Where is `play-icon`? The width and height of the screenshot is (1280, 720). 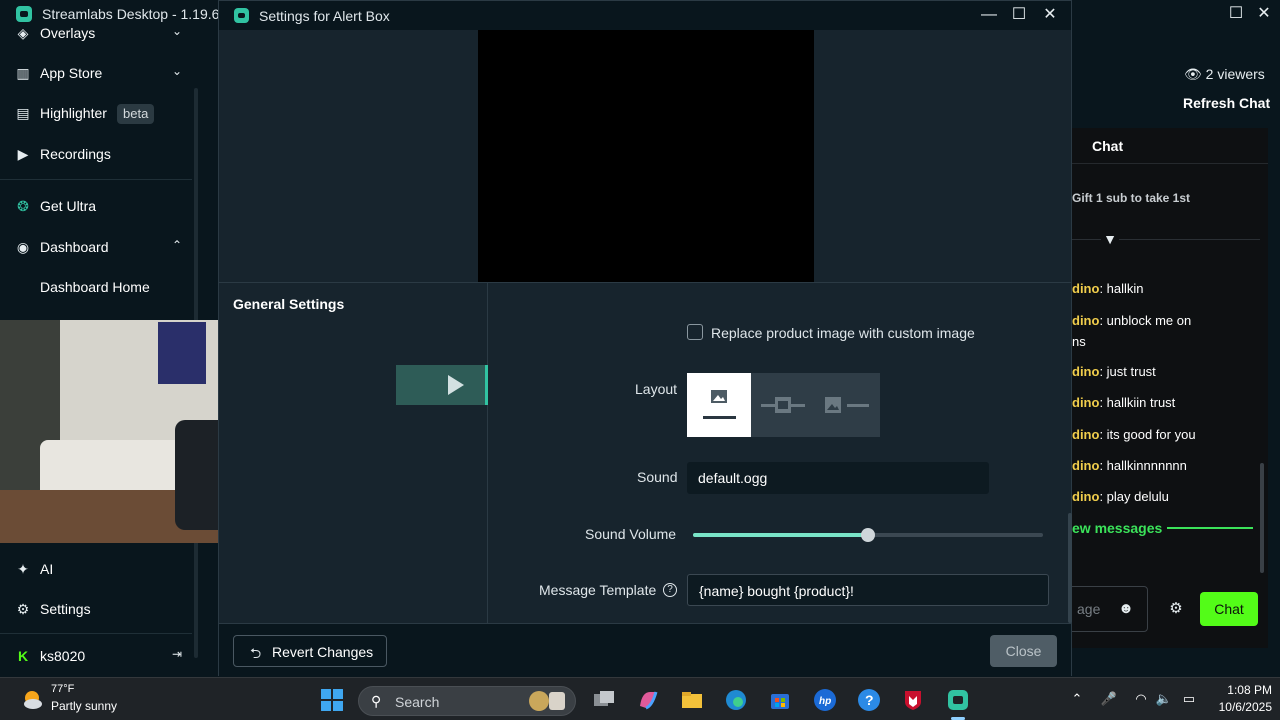 play-icon is located at coordinates (456, 385).